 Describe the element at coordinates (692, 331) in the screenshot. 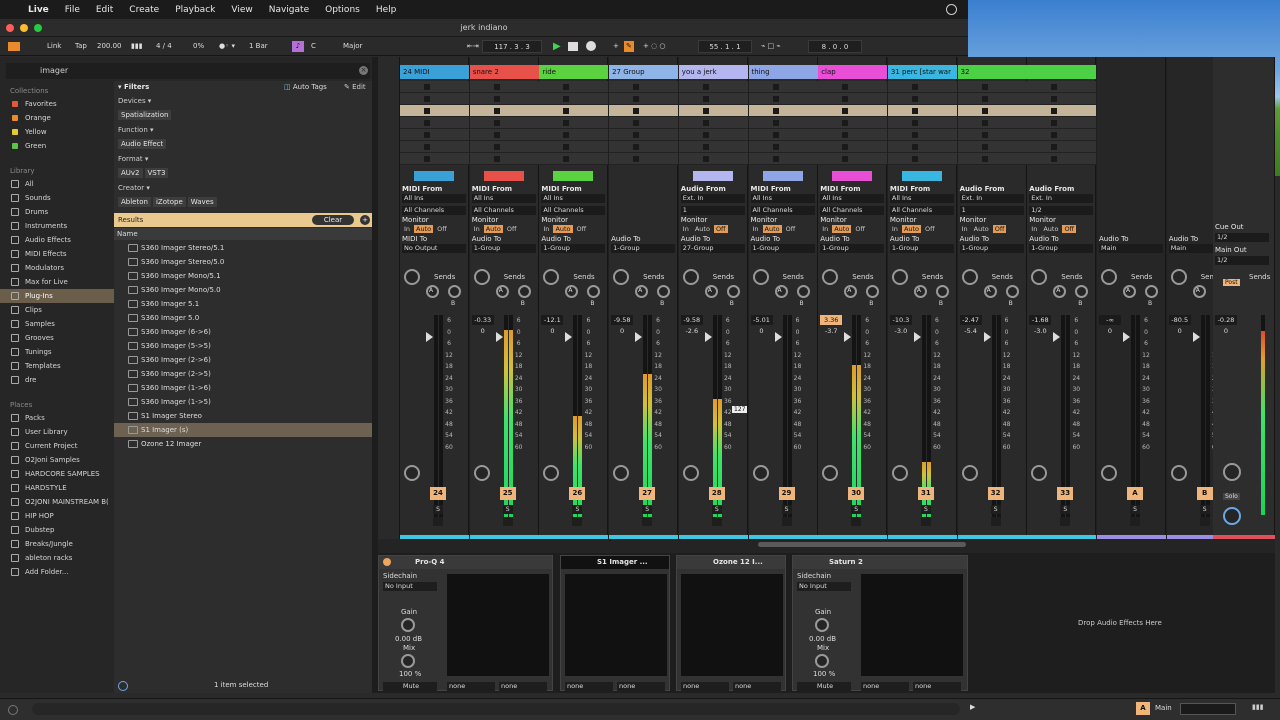

I see `pan-value: -2.6` at that location.